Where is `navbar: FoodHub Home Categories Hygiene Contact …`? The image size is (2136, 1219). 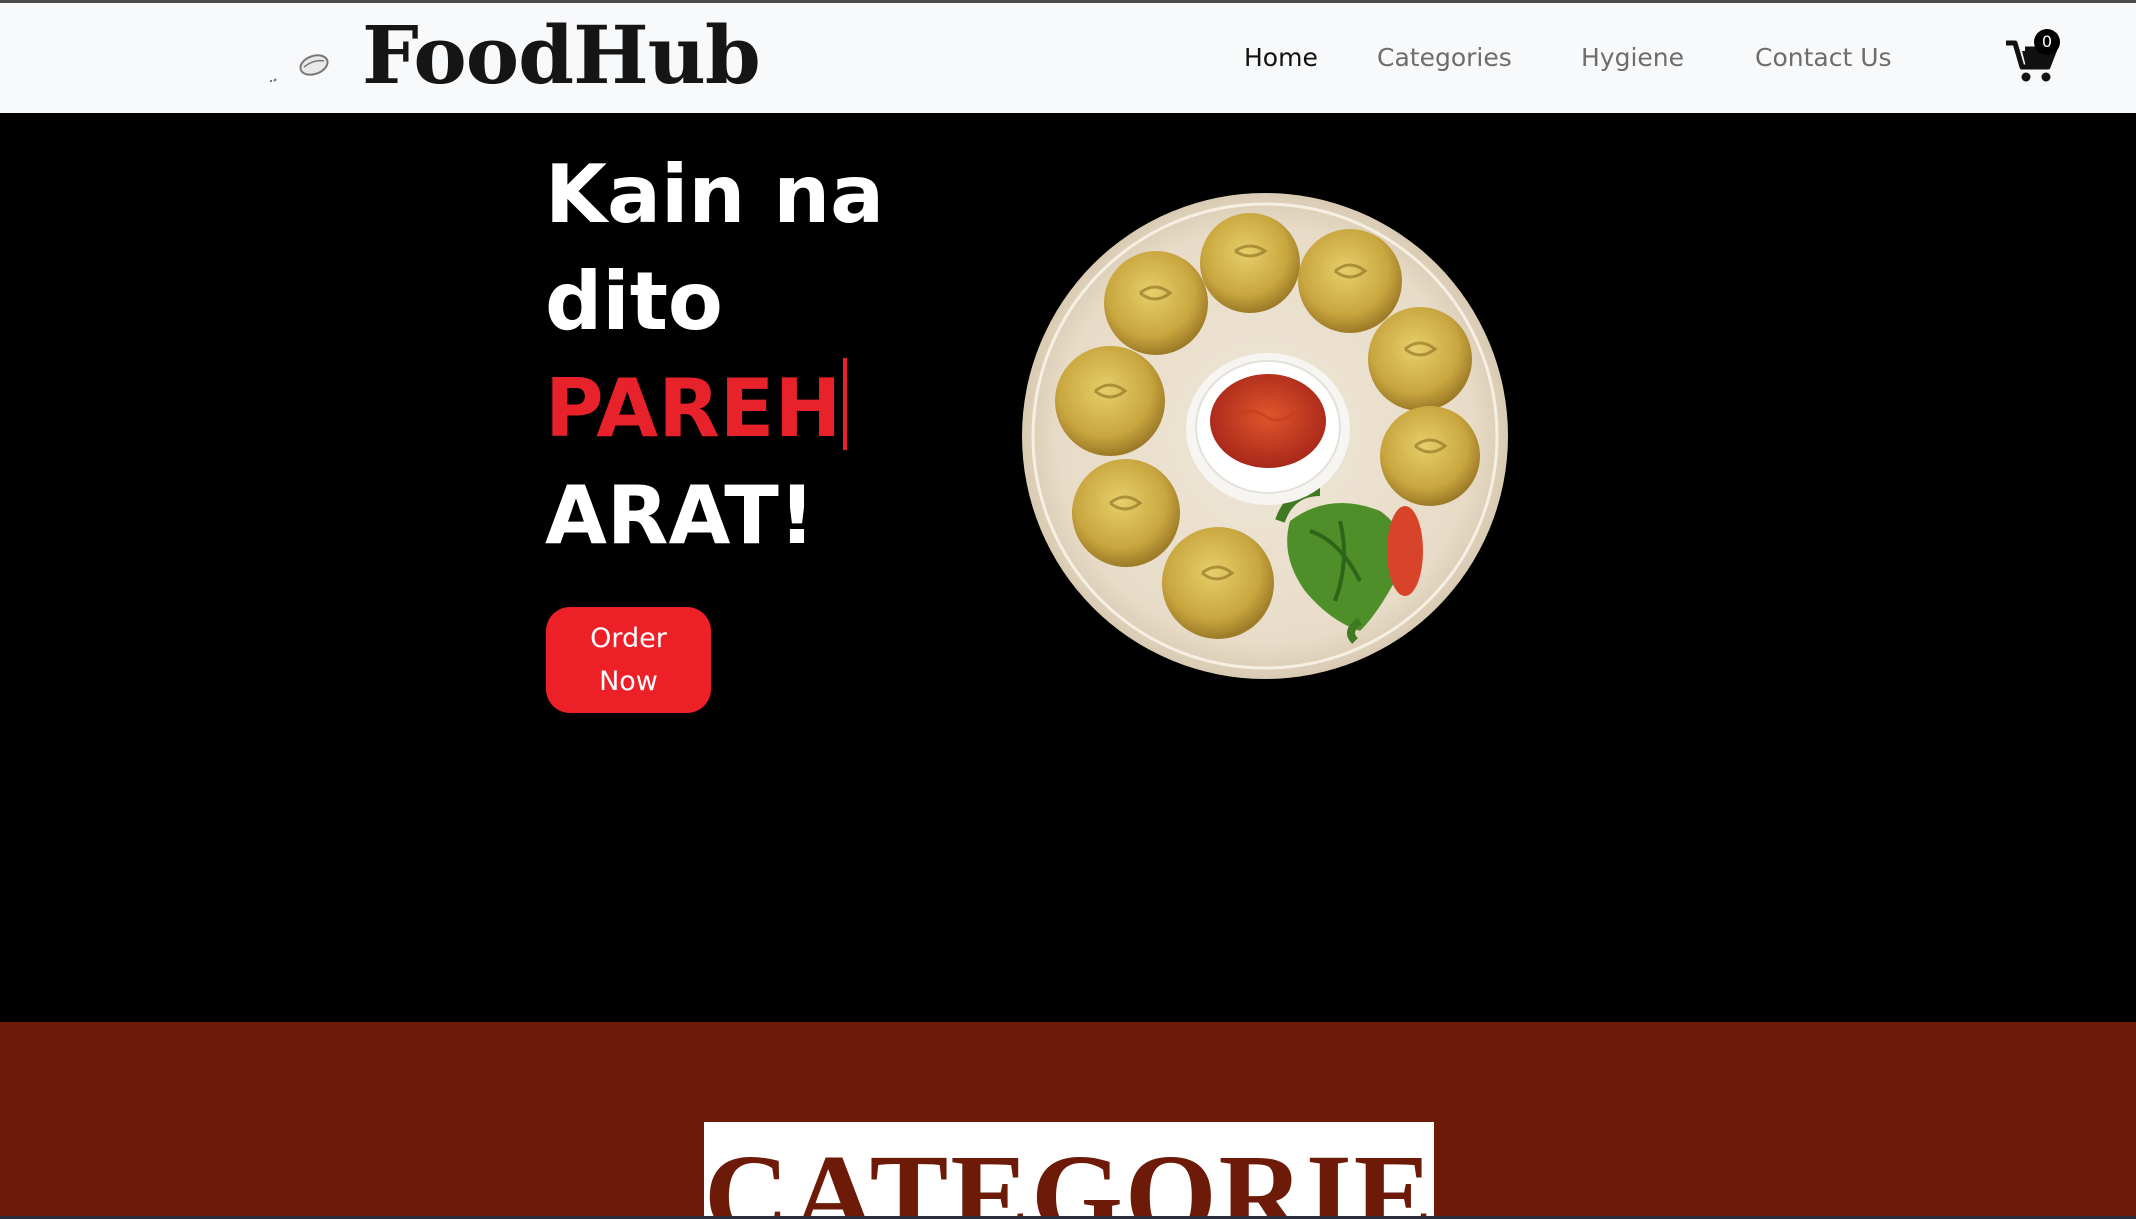 navbar: FoodHub Home Categories Hygiene Contact … is located at coordinates (1068, 58).